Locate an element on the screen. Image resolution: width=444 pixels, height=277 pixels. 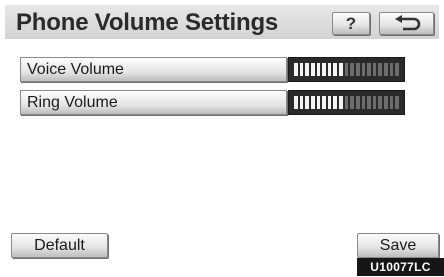
voice-volume-meter is located at coordinates (346, 69).